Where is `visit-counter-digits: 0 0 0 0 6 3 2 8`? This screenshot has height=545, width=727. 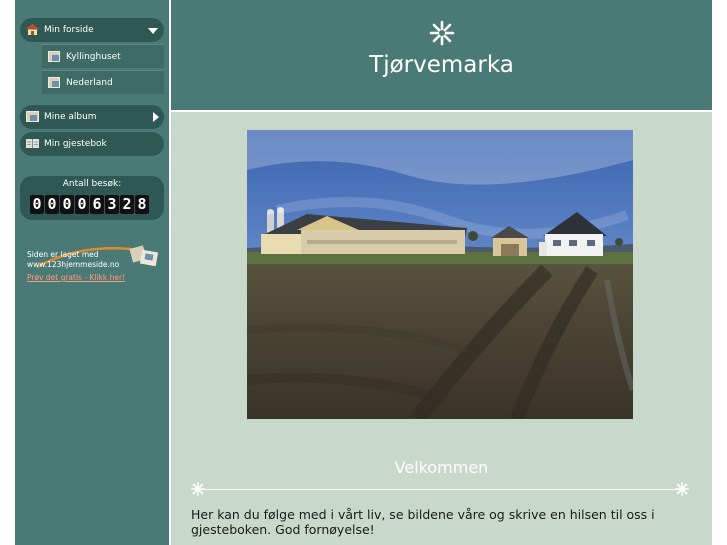 visit-counter-digits: 0 0 0 0 6 3 2 8 is located at coordinates (89, 204).